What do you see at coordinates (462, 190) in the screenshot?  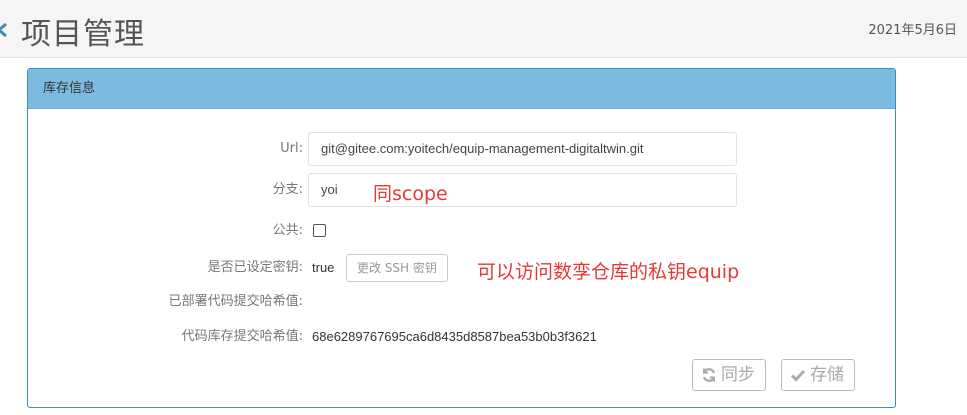 I see `branch-row: 分支: yoi` at bounding box center [462, 190].